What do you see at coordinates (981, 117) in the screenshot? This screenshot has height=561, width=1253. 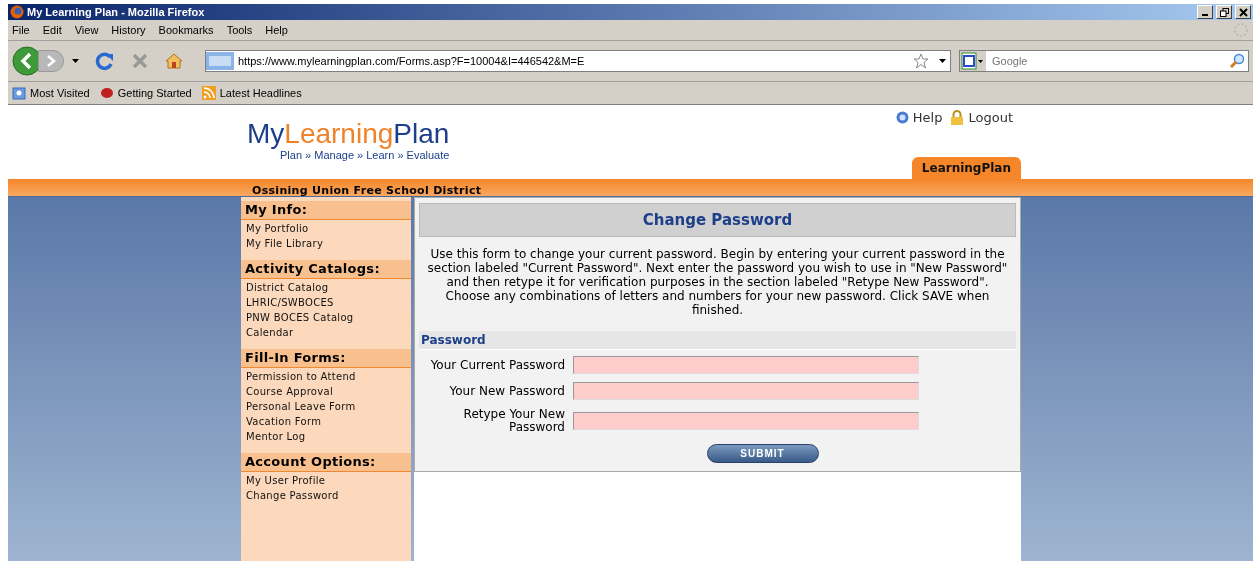 I see `header-link: Logout` at bounding box center [981, 117].